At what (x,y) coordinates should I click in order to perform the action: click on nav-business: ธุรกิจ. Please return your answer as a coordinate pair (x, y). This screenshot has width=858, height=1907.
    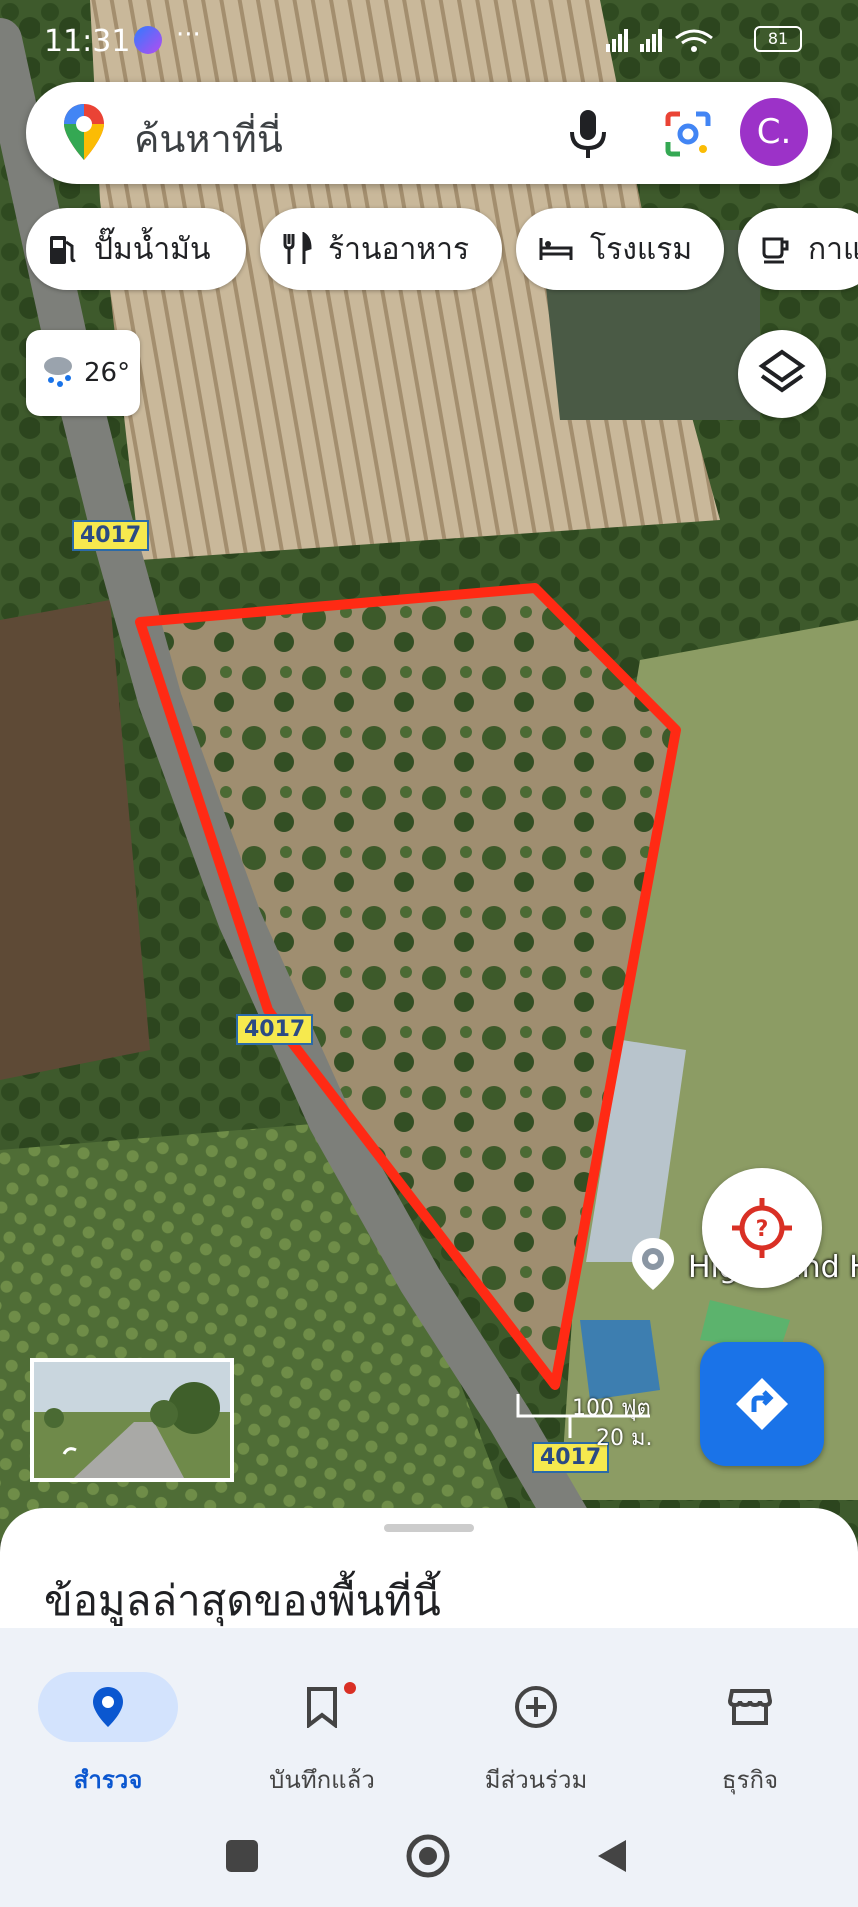
    Looking at the image, I should click on (750, 1735).